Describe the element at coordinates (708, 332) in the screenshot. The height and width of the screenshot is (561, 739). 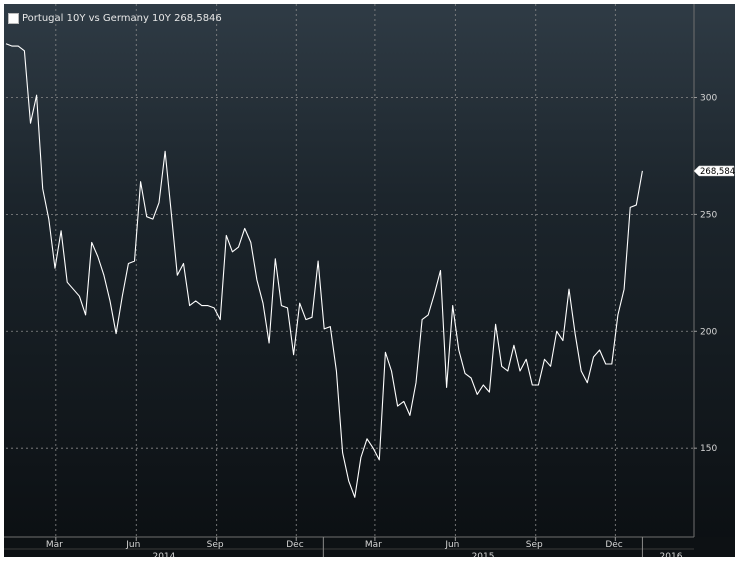
I see `y-tick-label: 200` at that location.